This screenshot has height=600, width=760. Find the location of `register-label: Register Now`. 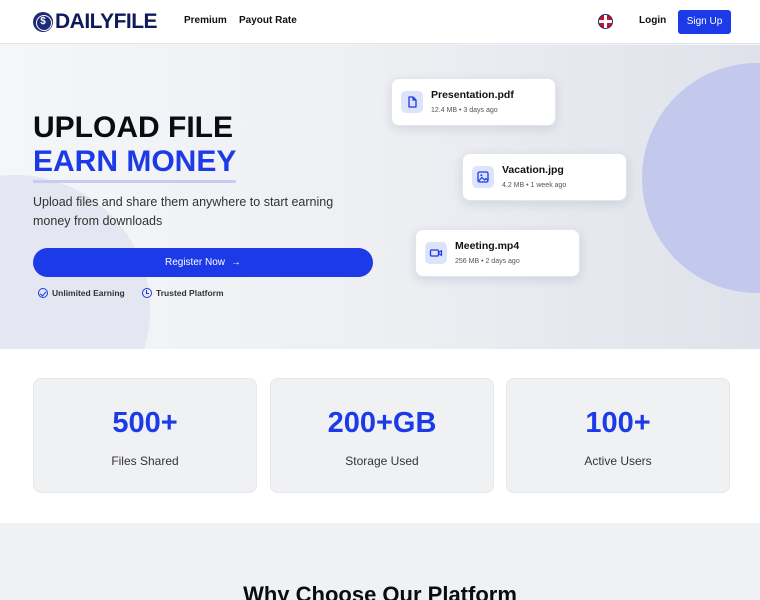

register-label: Register Now is located at coordinates (195, 262).